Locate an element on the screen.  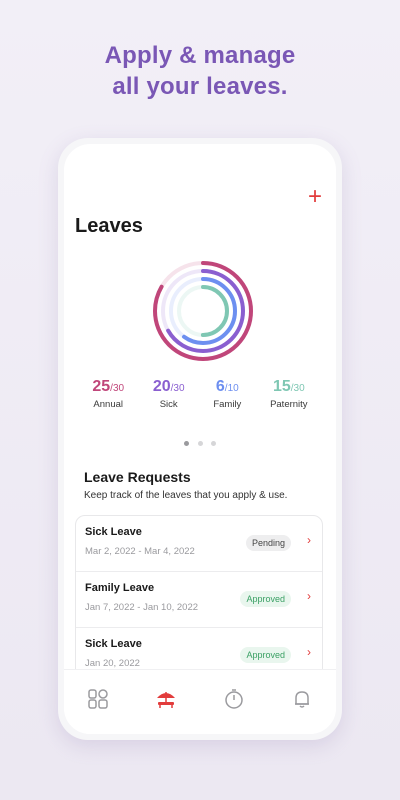
dashboard-icon is located at coordinates (98, 699).